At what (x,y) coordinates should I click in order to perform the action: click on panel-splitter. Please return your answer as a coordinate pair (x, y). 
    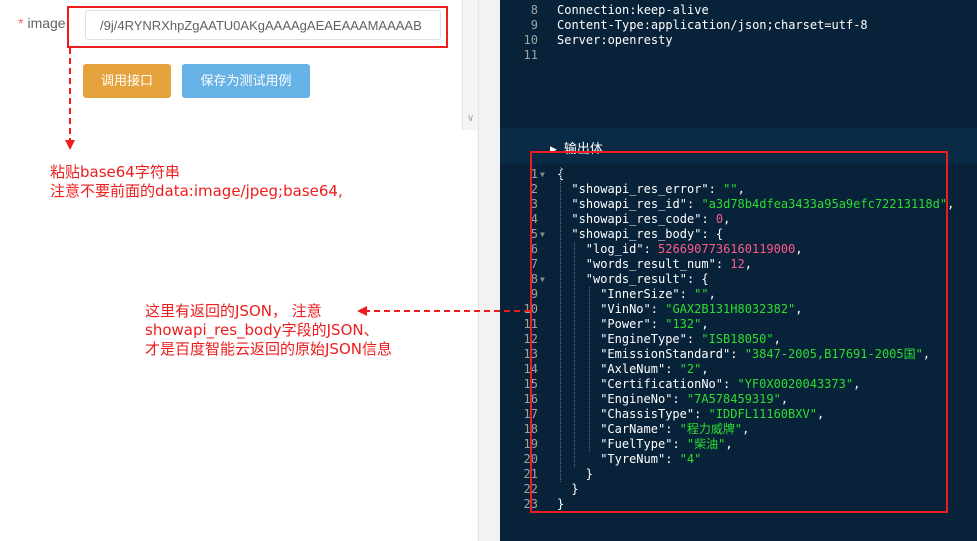
    Looking at the image, I should click on (489, 270).